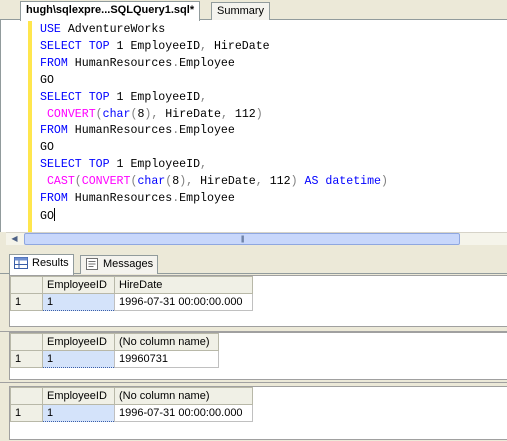 The height and width of the screenshot is (441, 507). I want to click on result-grid-2: EmployeeID (No column name) 1 1 19960731, so click(258, 356).